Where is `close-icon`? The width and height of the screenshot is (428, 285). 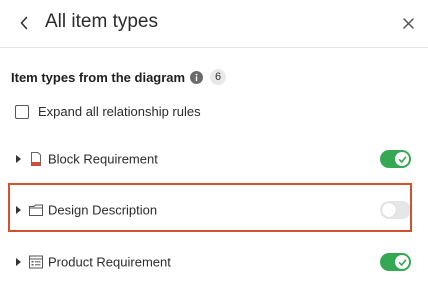
close-icon is located at coordinates (408, 23).